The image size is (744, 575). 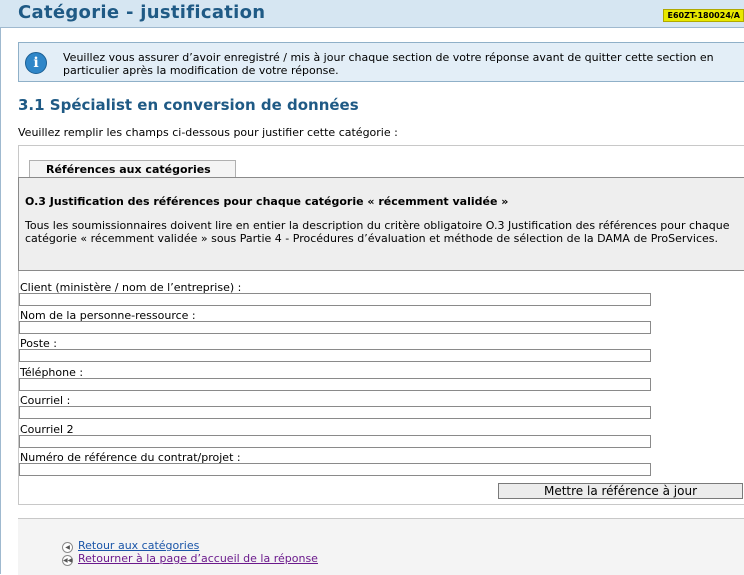 What do you see at coordinates (335, 441) in the screenshot?
I see `email-2-input` at bounding box center [335, 441].